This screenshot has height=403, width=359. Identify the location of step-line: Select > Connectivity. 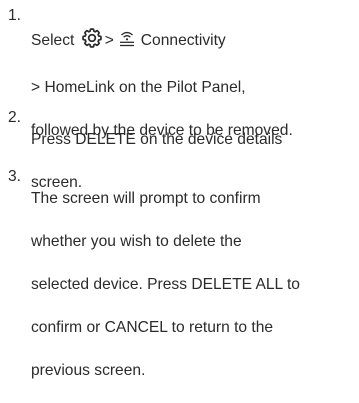
(194, 41).